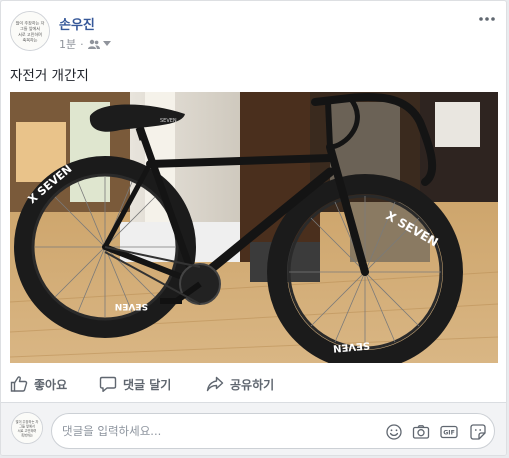 This screenshot has height=458, width=509. I want to click on like-button: 좋아요, so click(38, 384).